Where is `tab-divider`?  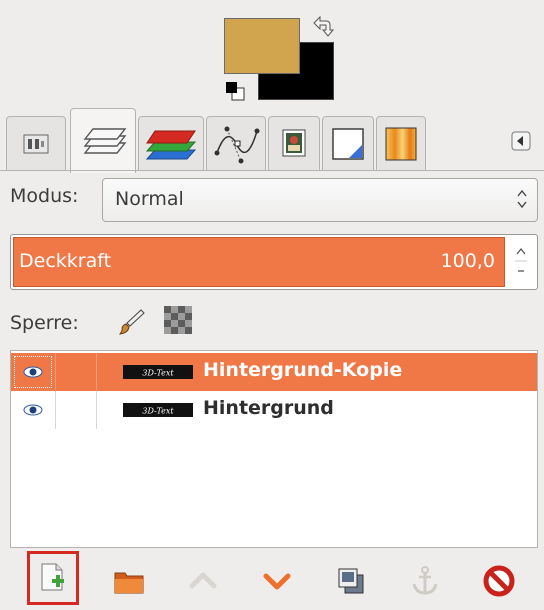
tab-divider is located at coordinates (272, 170).